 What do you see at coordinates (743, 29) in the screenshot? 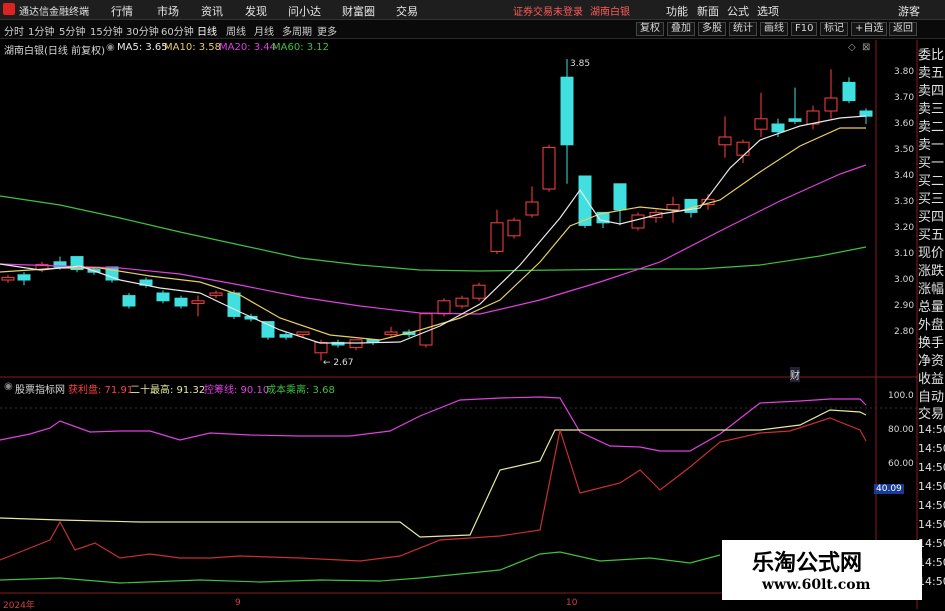
I see `tongji-button: 统计` at bounding box center [743, 29].